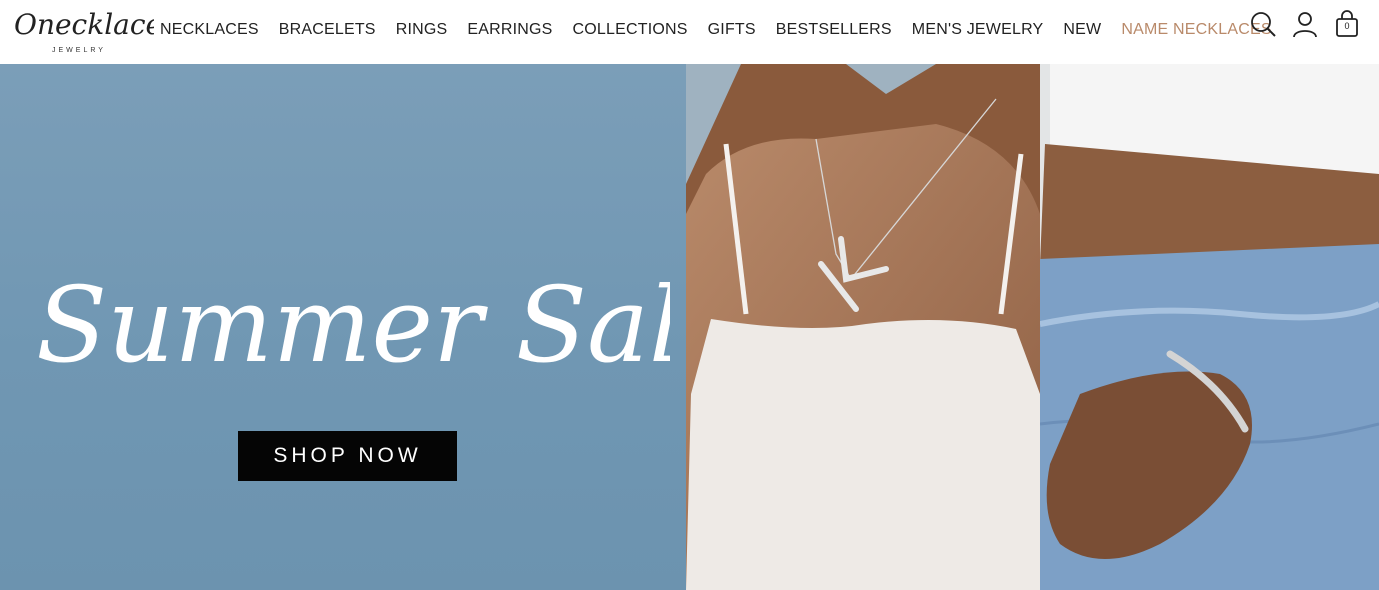  What do you see at coordinates (834, 30) in the screenshot?
I see `nav-item-bestsellers: BESTSELLERS` at bounding box center [834, 30].